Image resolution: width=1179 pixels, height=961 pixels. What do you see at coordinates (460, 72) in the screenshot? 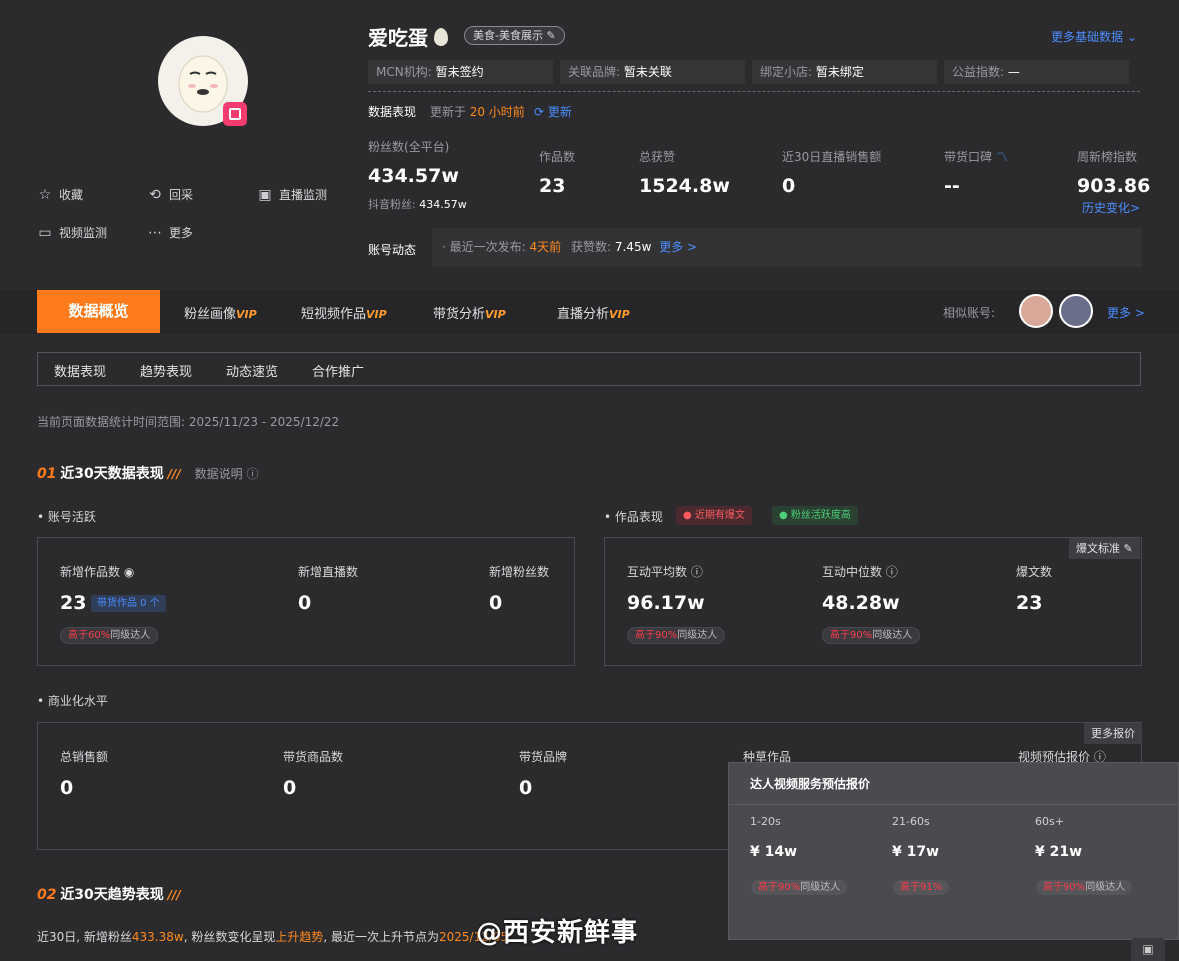
I see `info-mcn: MCN机构: 暂未签约` at bounding box center [460, 72].